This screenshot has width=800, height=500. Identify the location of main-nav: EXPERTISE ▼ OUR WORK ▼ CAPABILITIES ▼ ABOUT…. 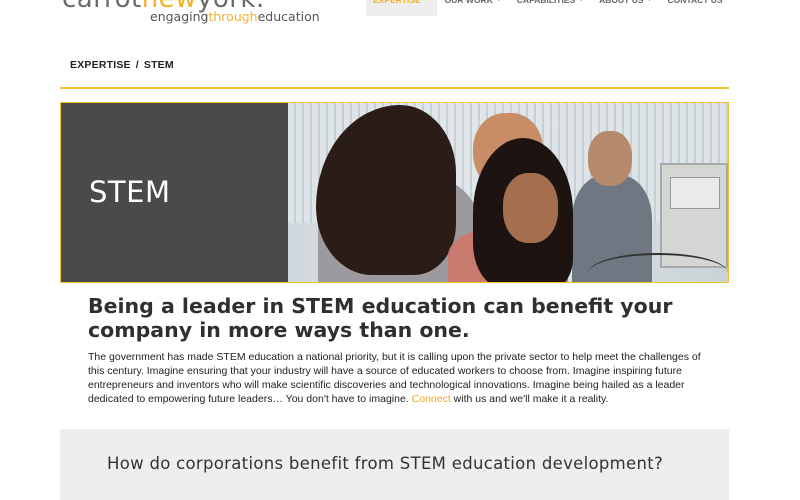
(548, 8).